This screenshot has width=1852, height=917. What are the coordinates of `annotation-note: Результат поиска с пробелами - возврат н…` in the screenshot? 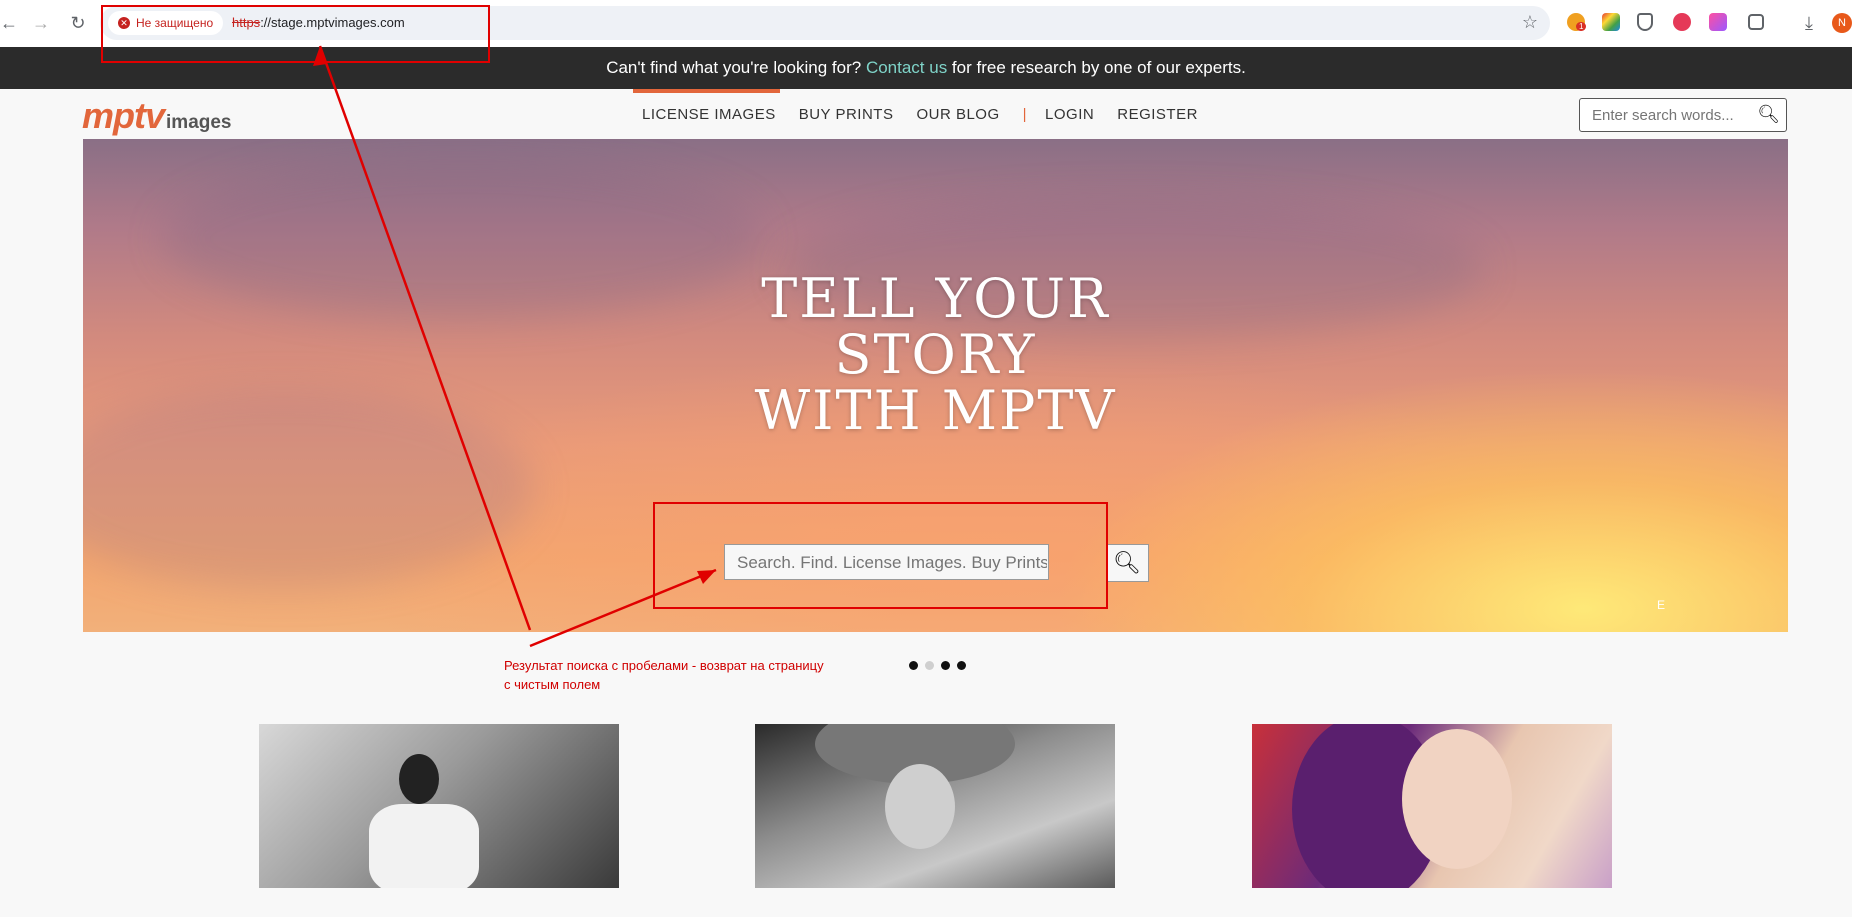 It's located at (664, 675).